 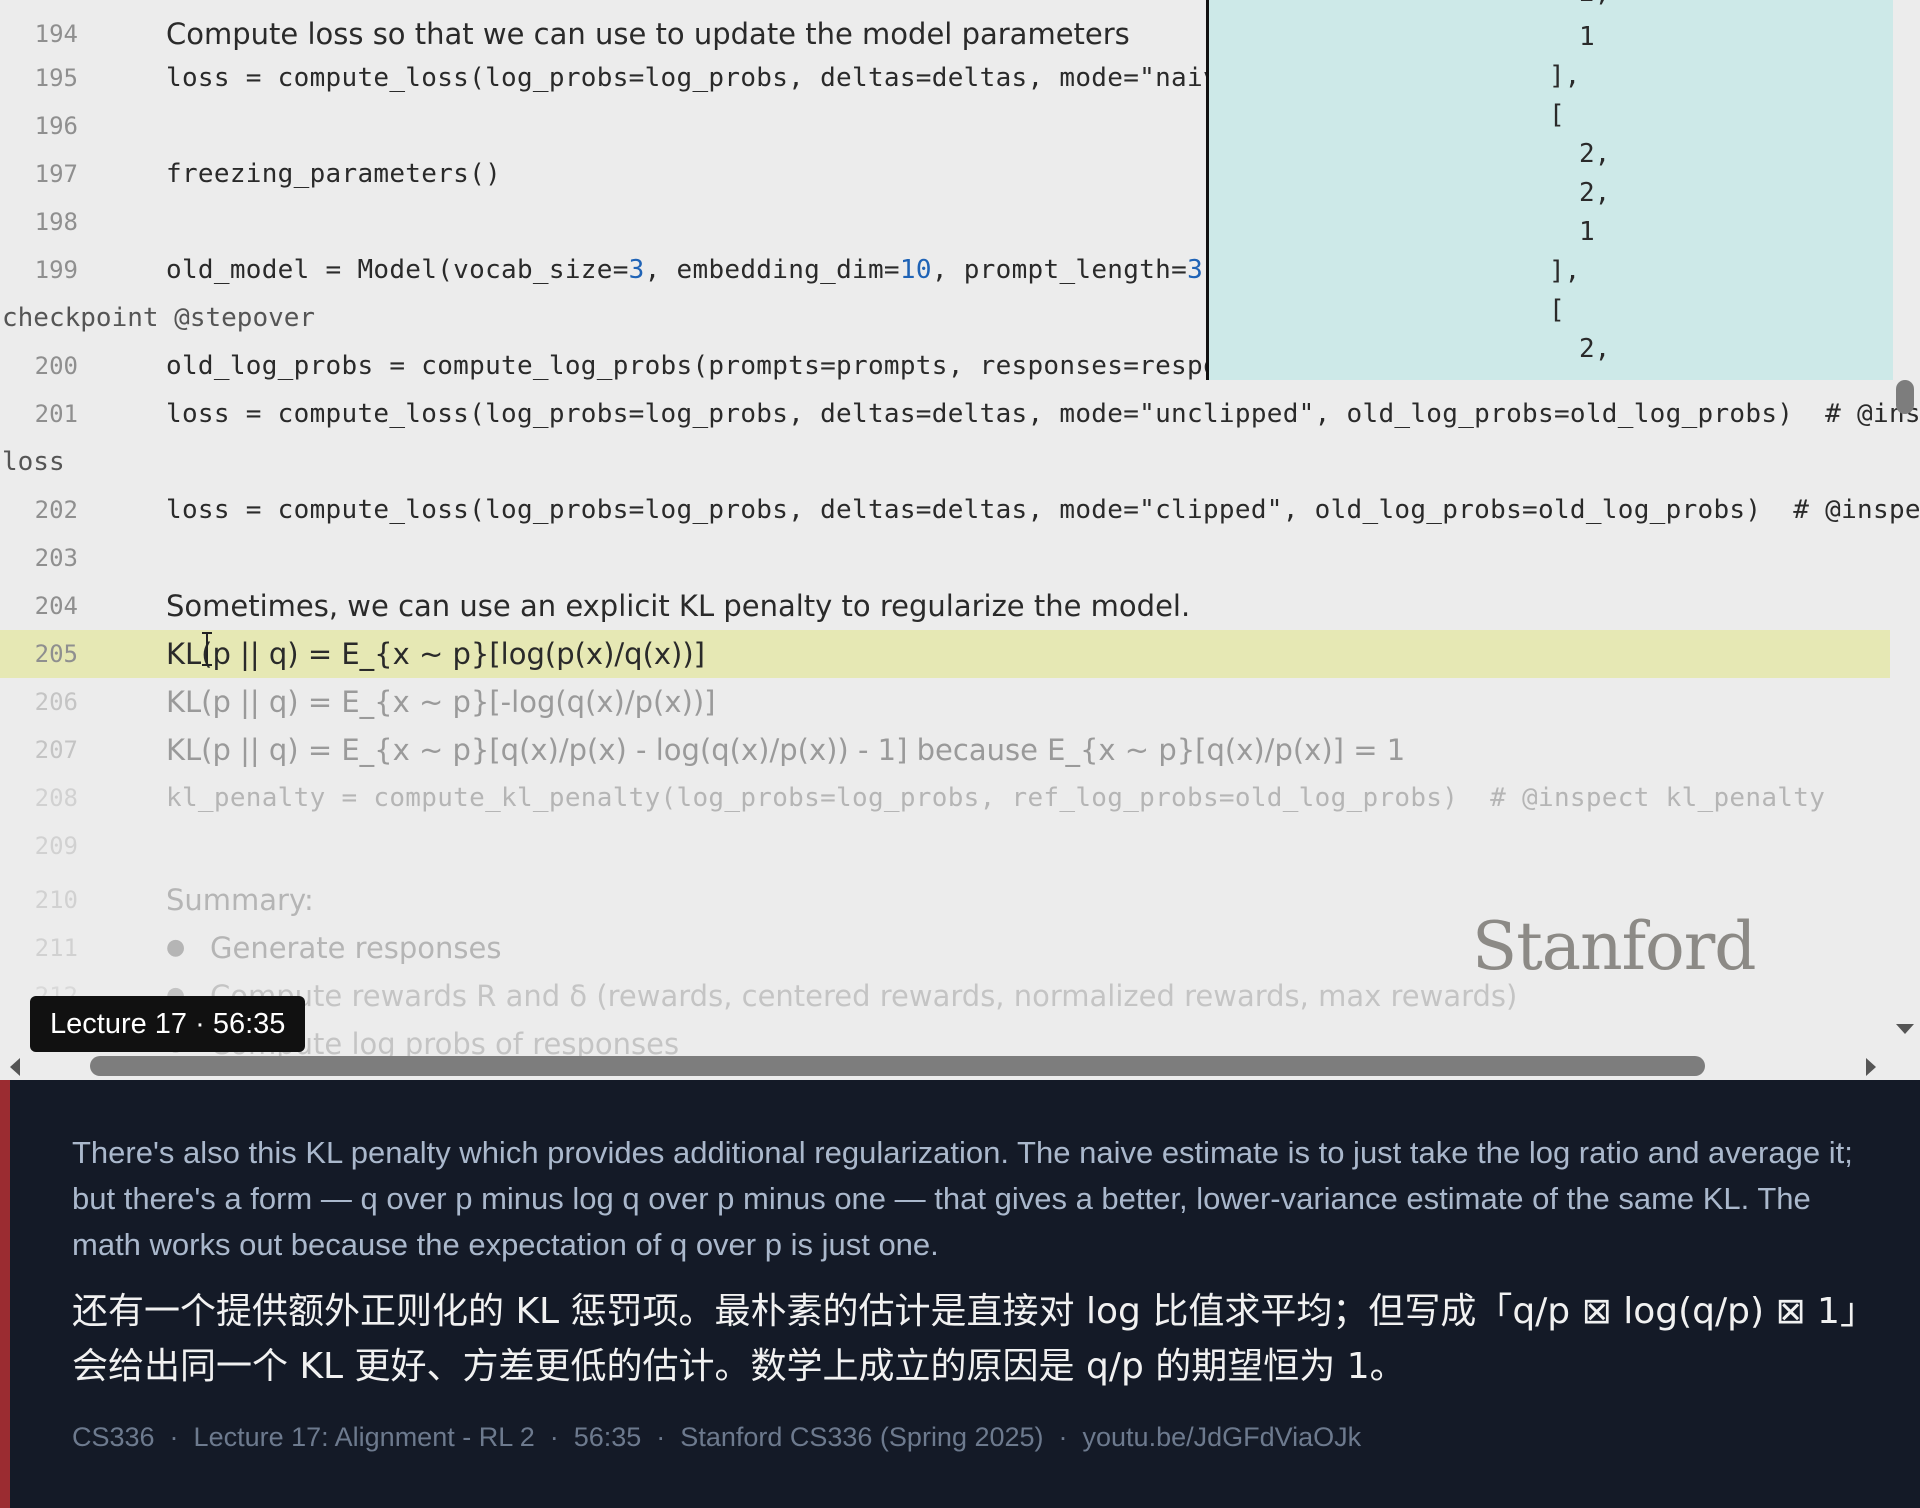 I want to click on line-number: 203, so click(x=56, y=558).